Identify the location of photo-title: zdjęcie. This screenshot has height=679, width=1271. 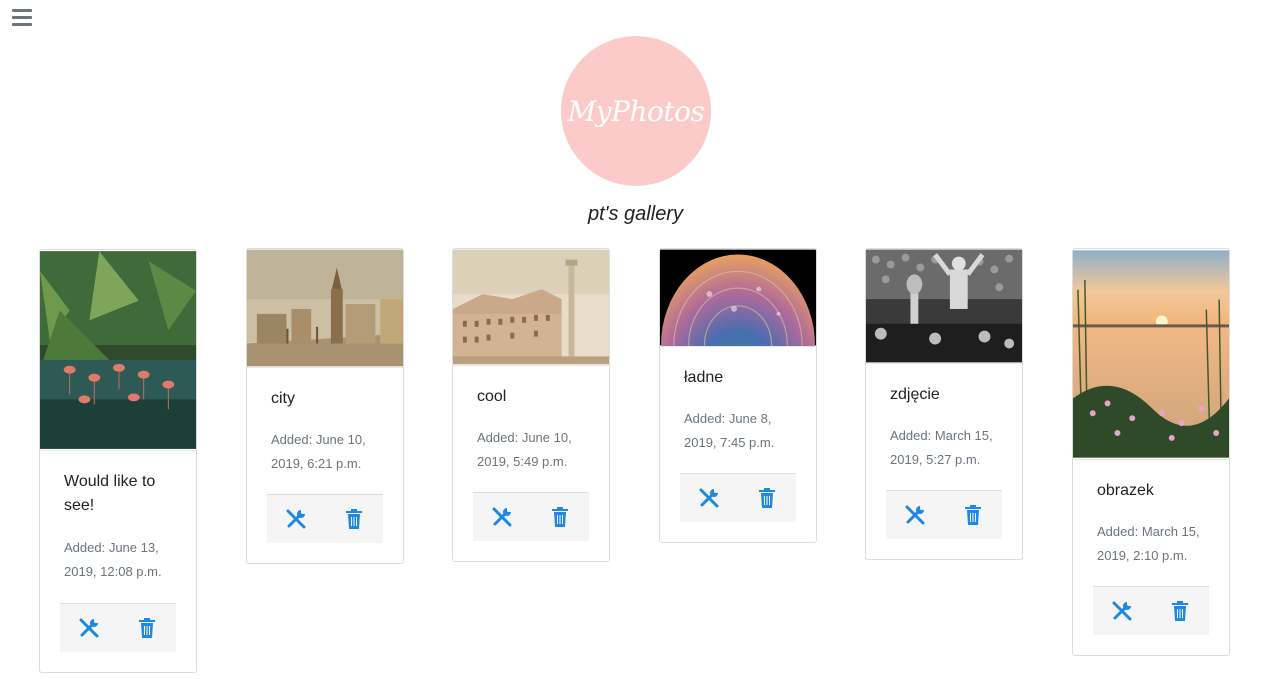
(915, 394).